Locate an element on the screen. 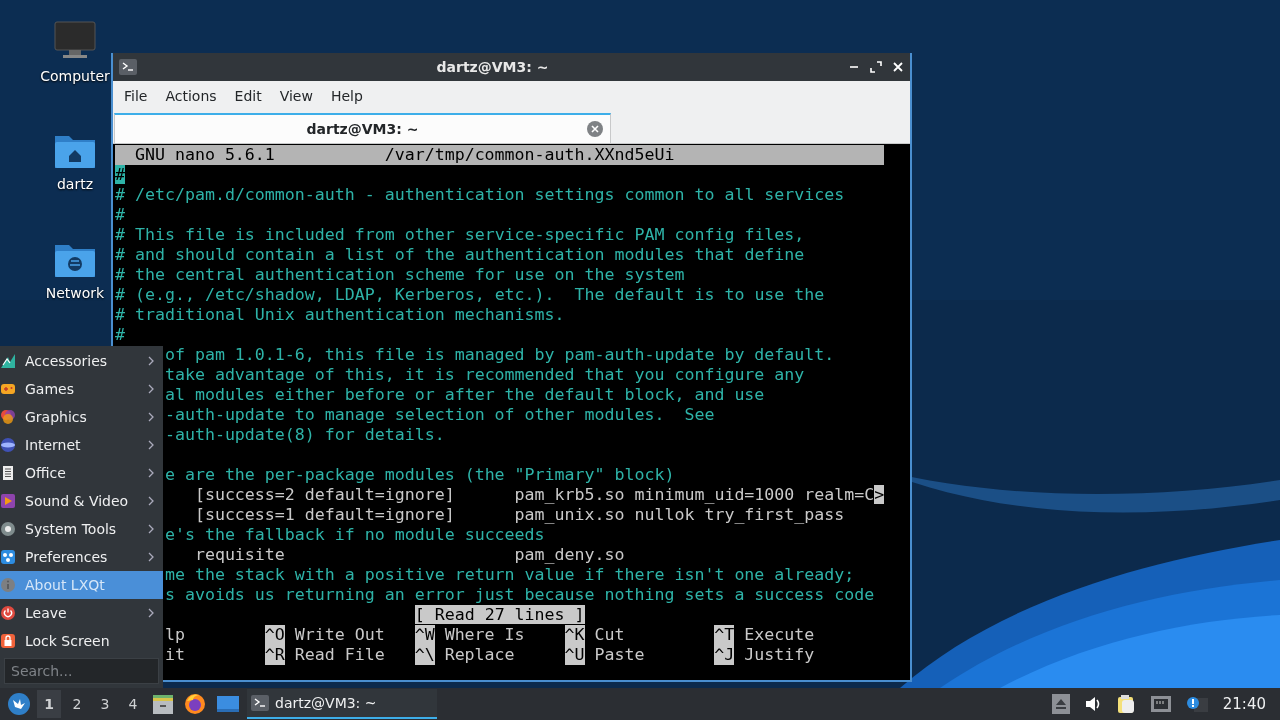  speaker-icon is located at coordinates (1092, 704).